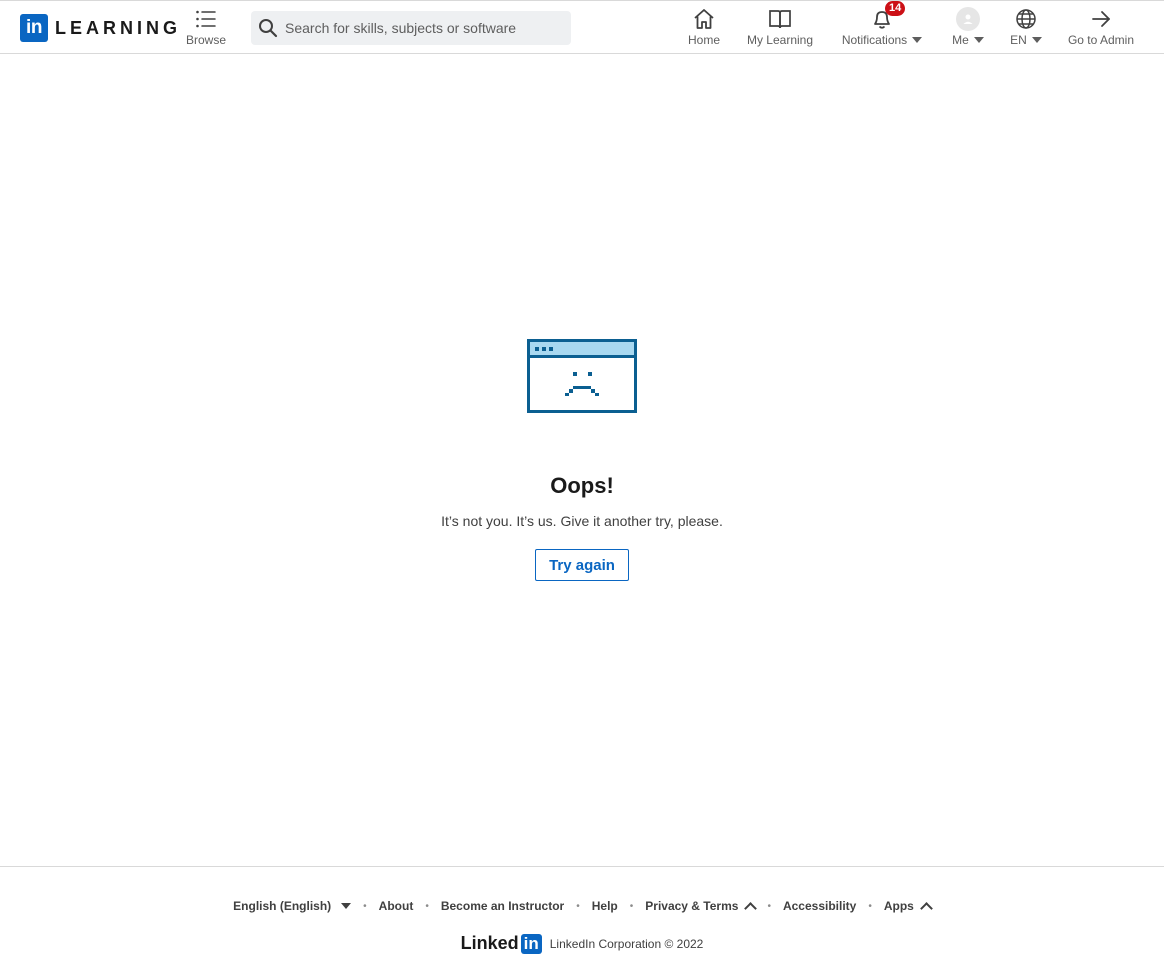  I want to click on user-icon, so click(968, 19).